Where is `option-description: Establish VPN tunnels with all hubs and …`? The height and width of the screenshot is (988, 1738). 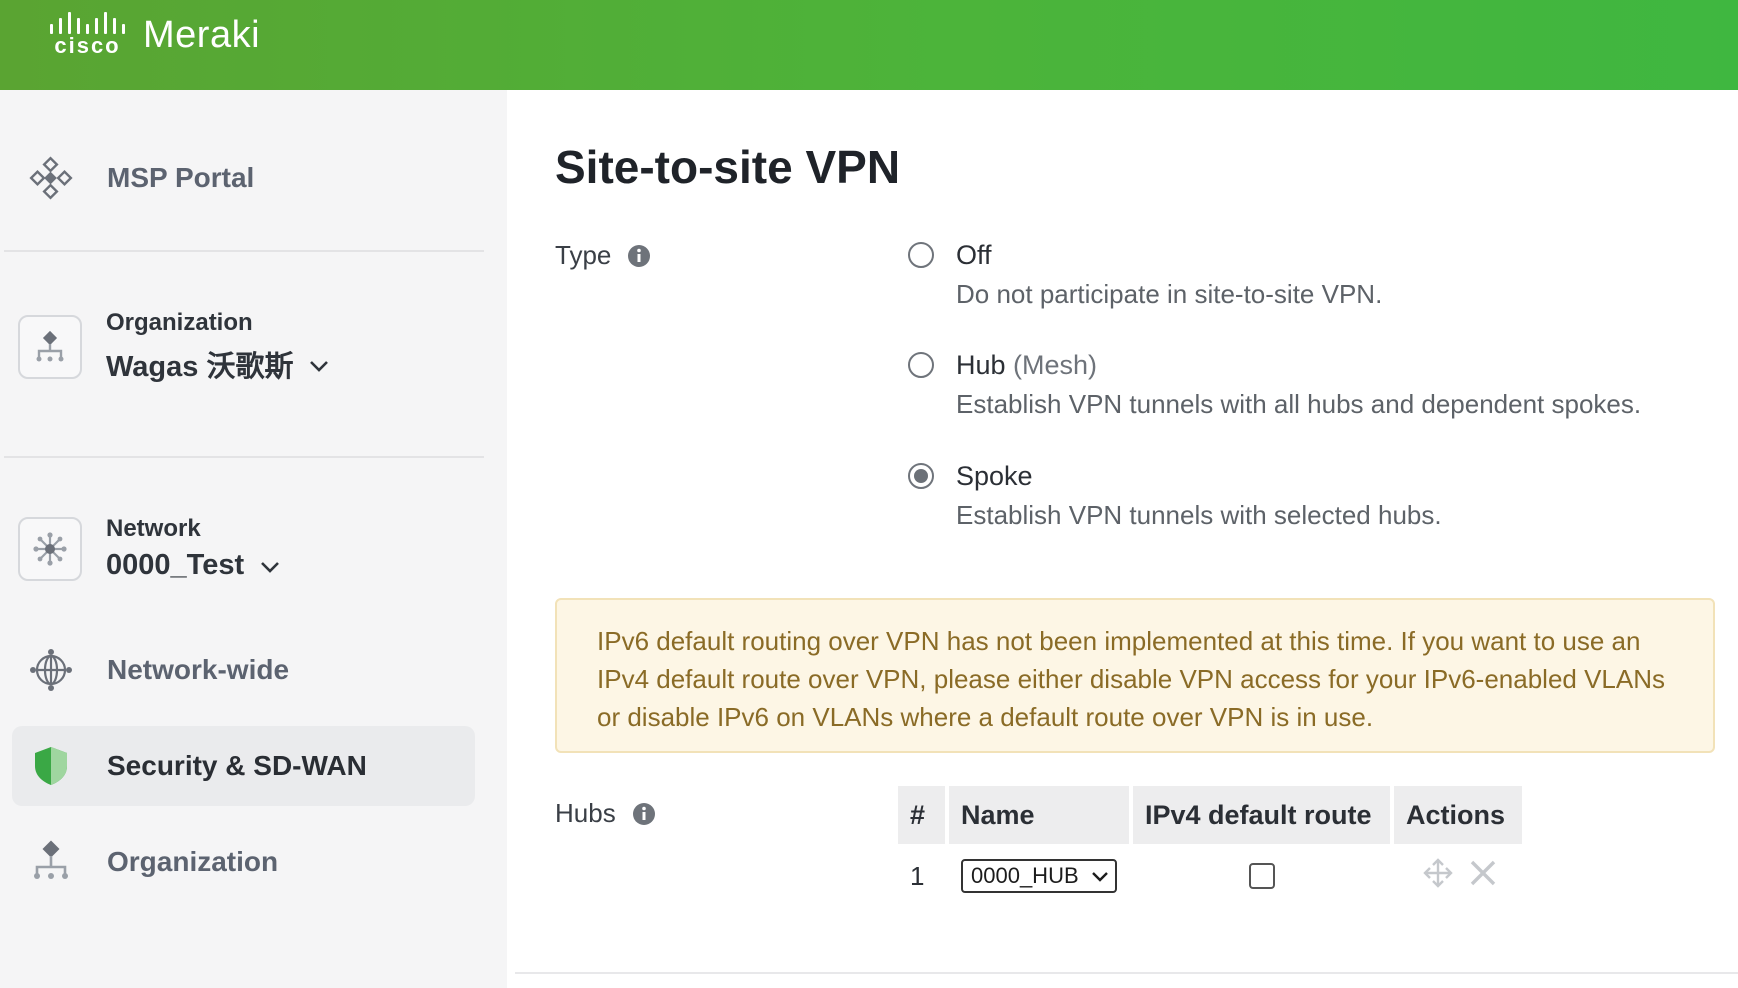
option-description: Establish VPN tunnels with all hubs and … is located at coordinates (1299, 404).